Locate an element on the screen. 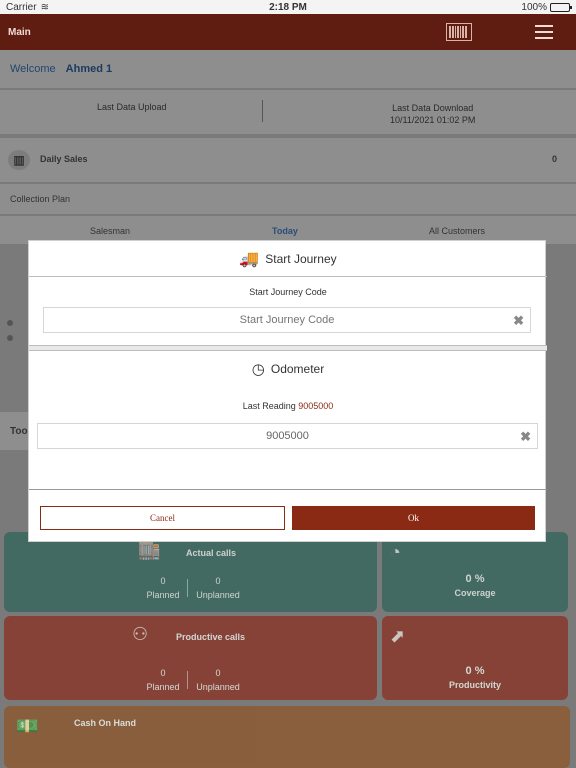  ok-button: Ok is located at coordinates (413, 518).